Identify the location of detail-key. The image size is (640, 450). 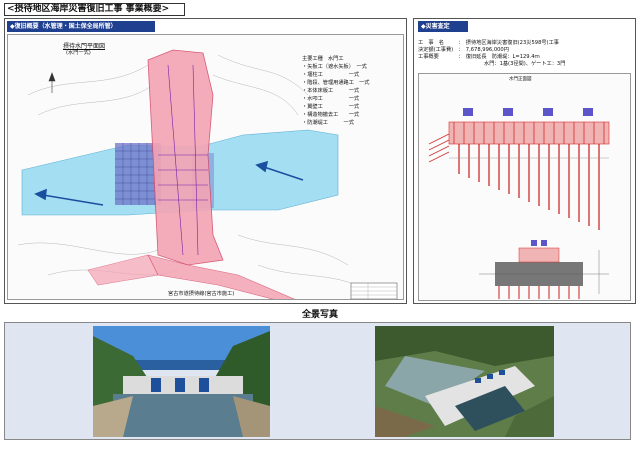
(438, 64).